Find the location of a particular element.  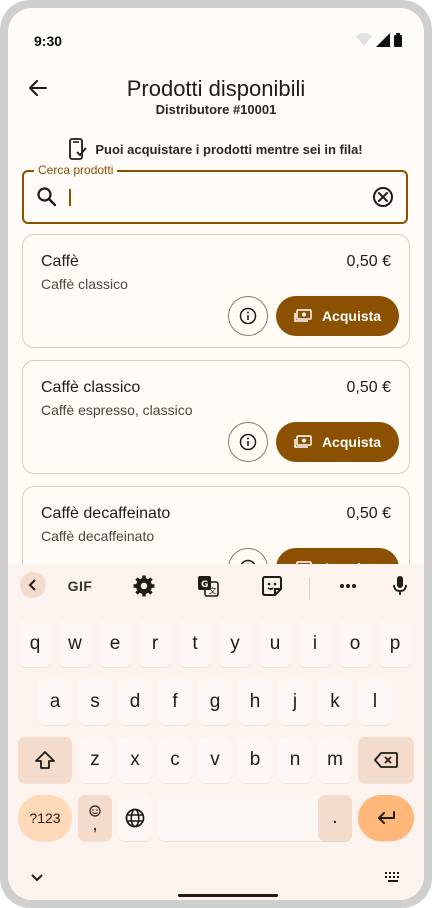

symbols-key: ?123 is located at coordinates (45, 818).